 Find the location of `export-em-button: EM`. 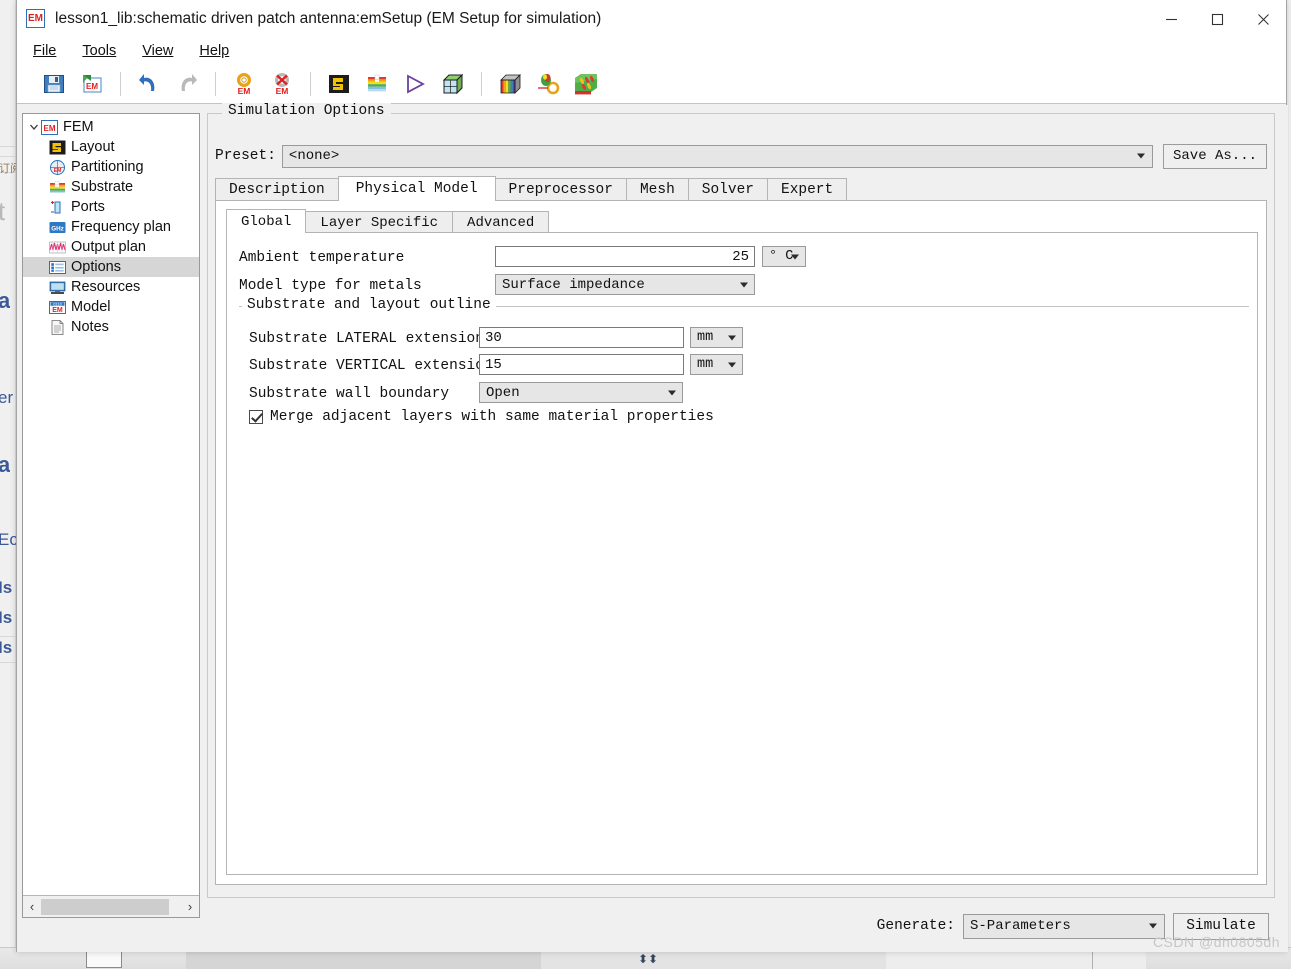

export-em-button: EM is located at coordinates (92, 84).